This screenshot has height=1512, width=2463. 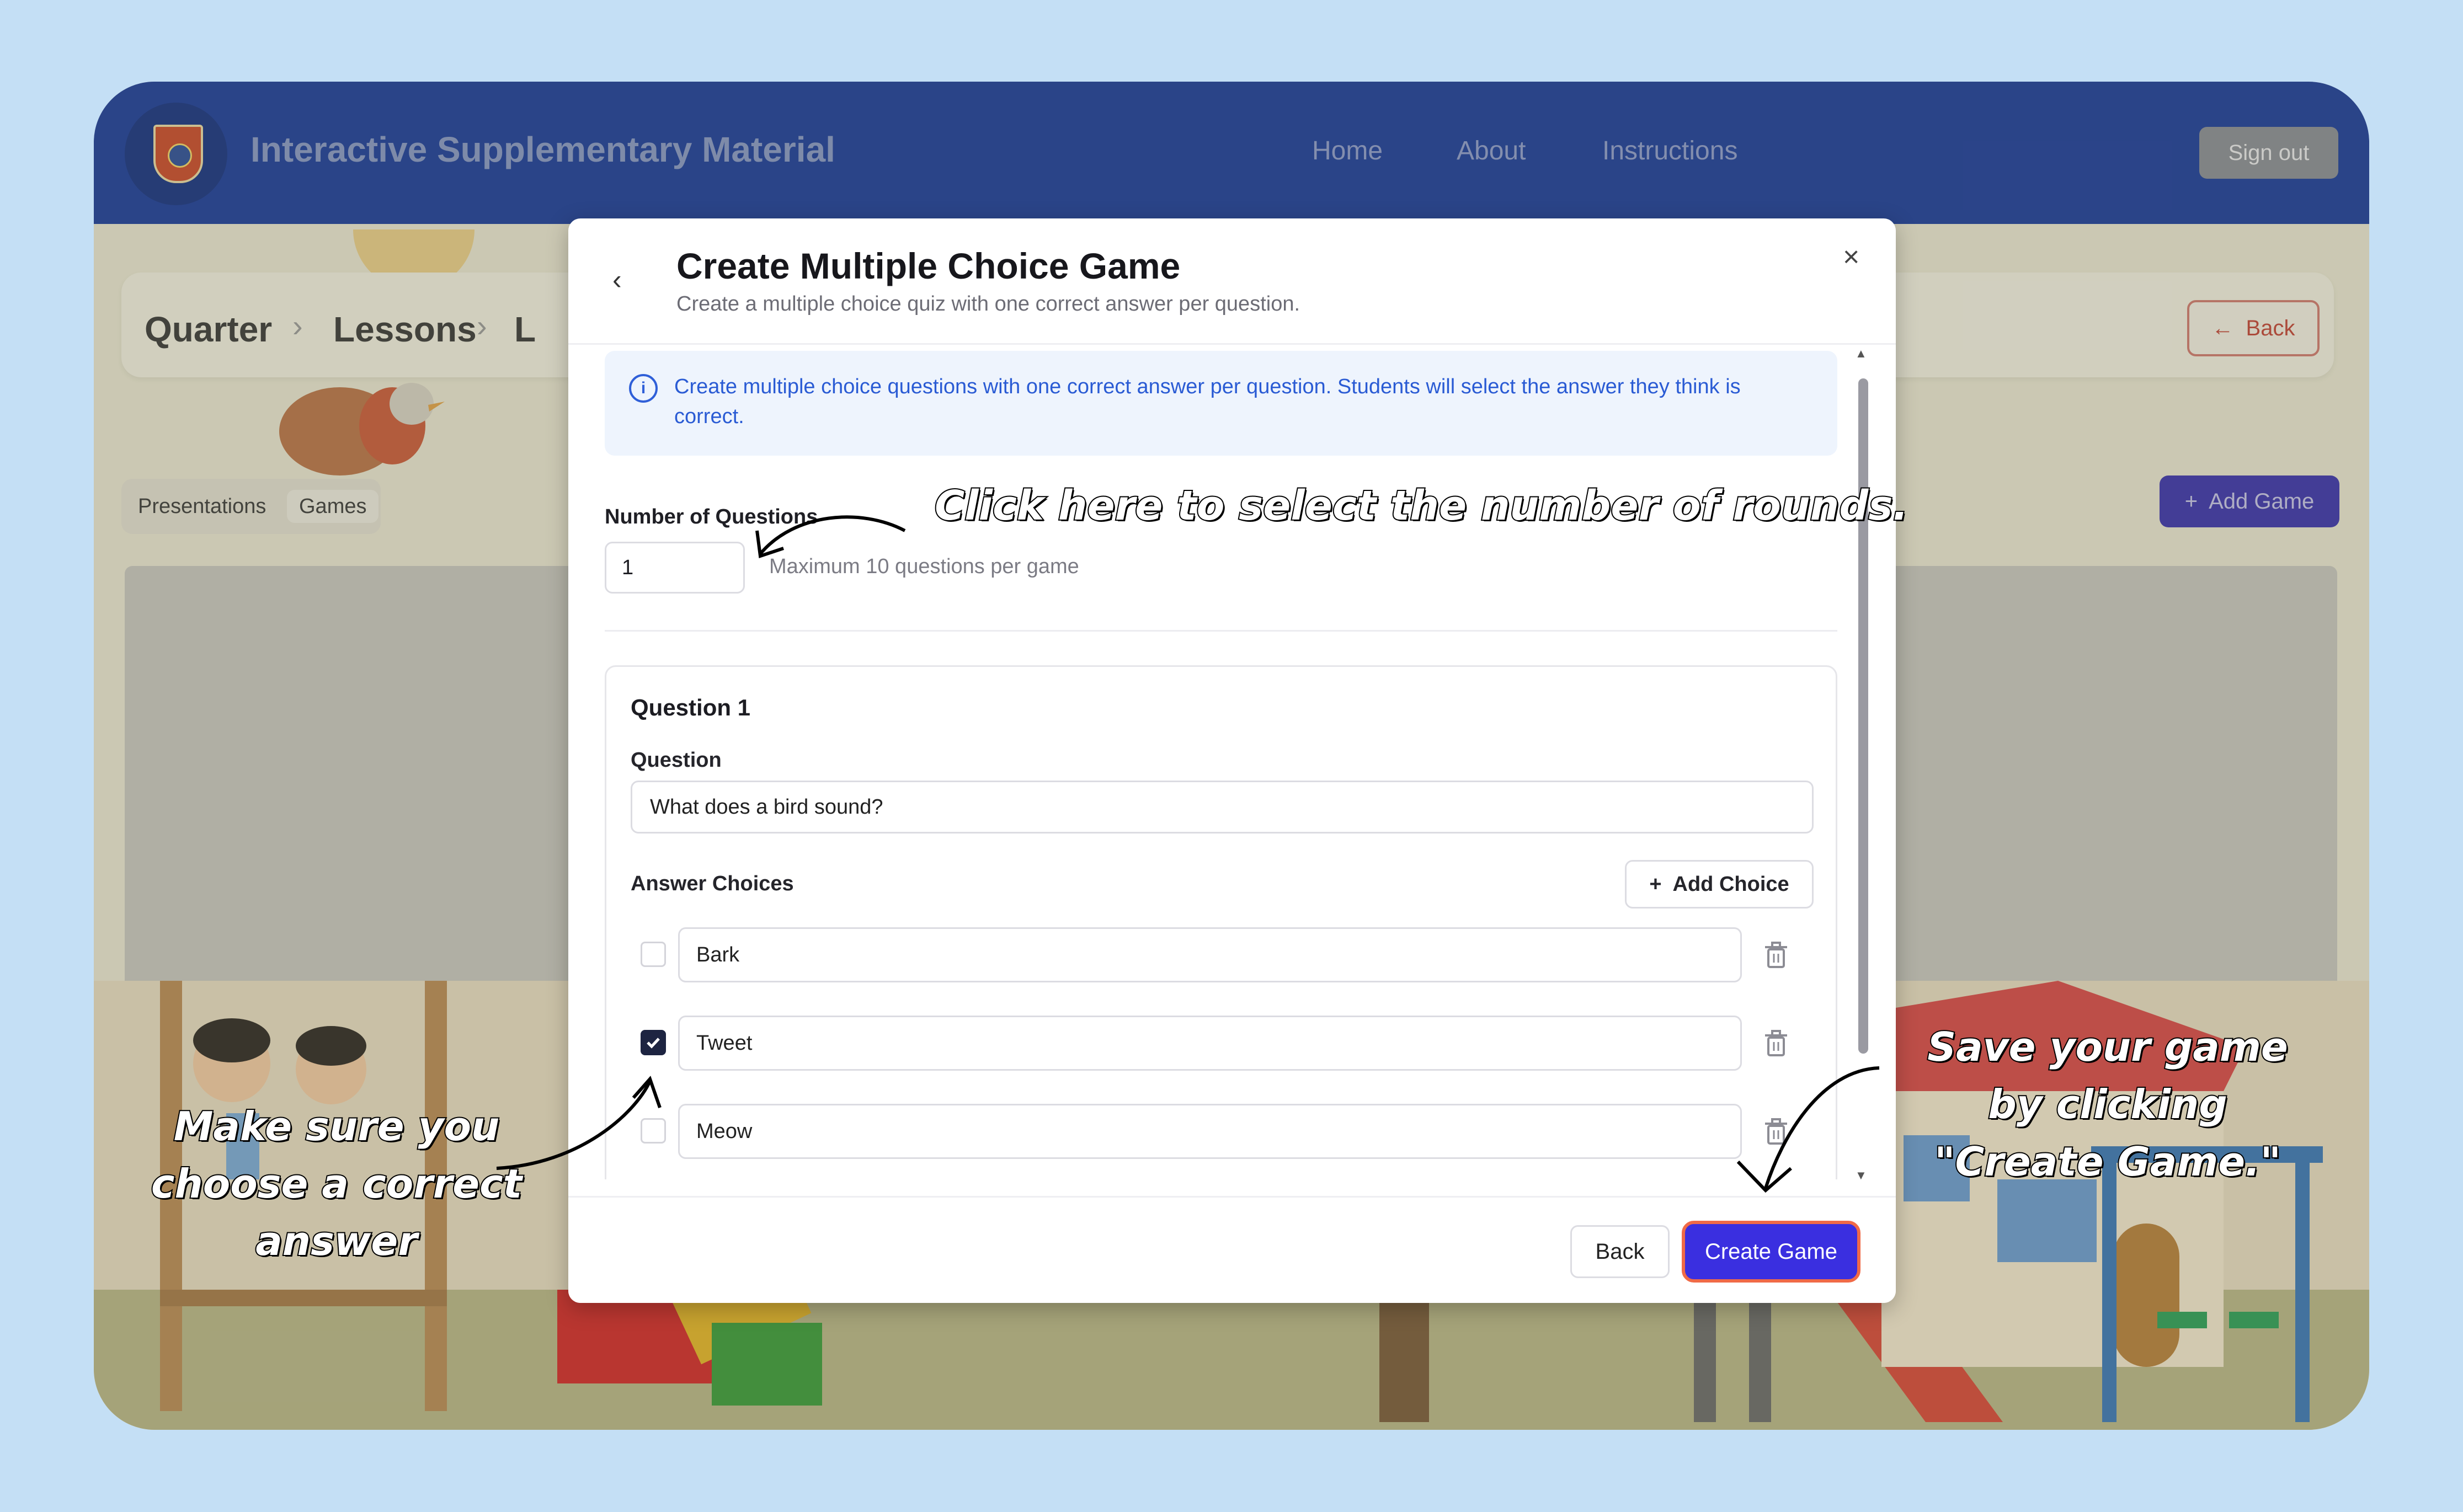 I want to click on question-heading: Question 1, so click(x=691, y=707).